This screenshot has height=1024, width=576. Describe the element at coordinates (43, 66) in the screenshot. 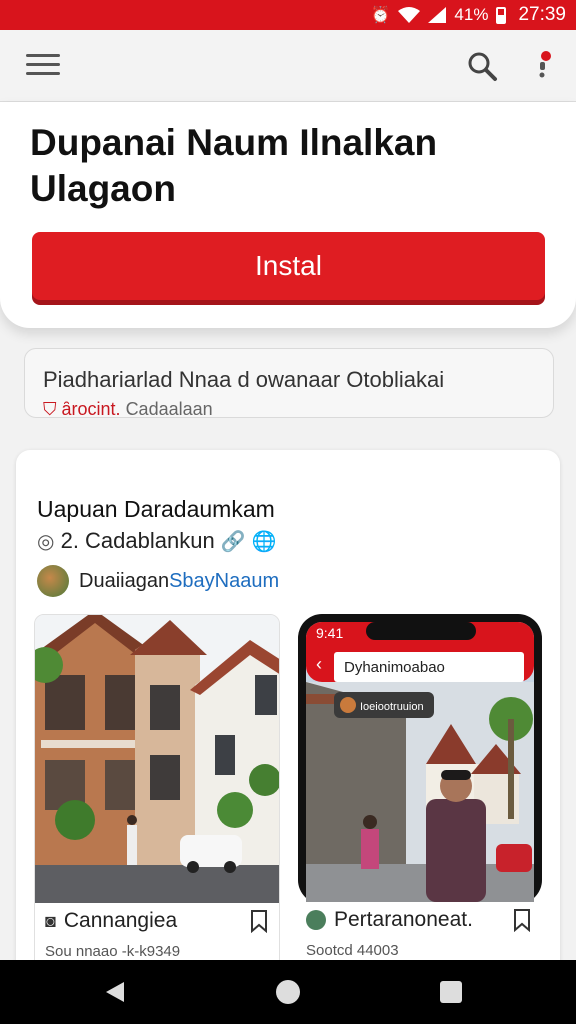

I see `menu-icon` at that location.